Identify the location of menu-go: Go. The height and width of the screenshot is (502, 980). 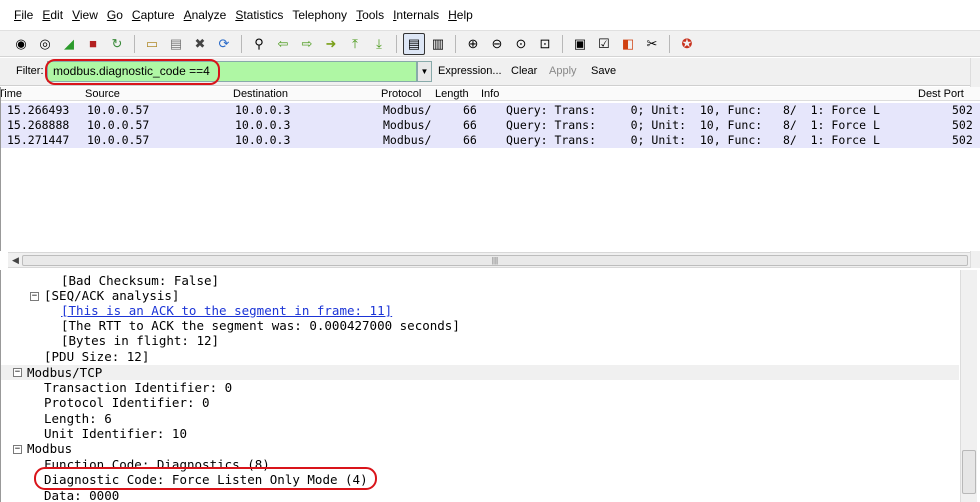
(115, 15).